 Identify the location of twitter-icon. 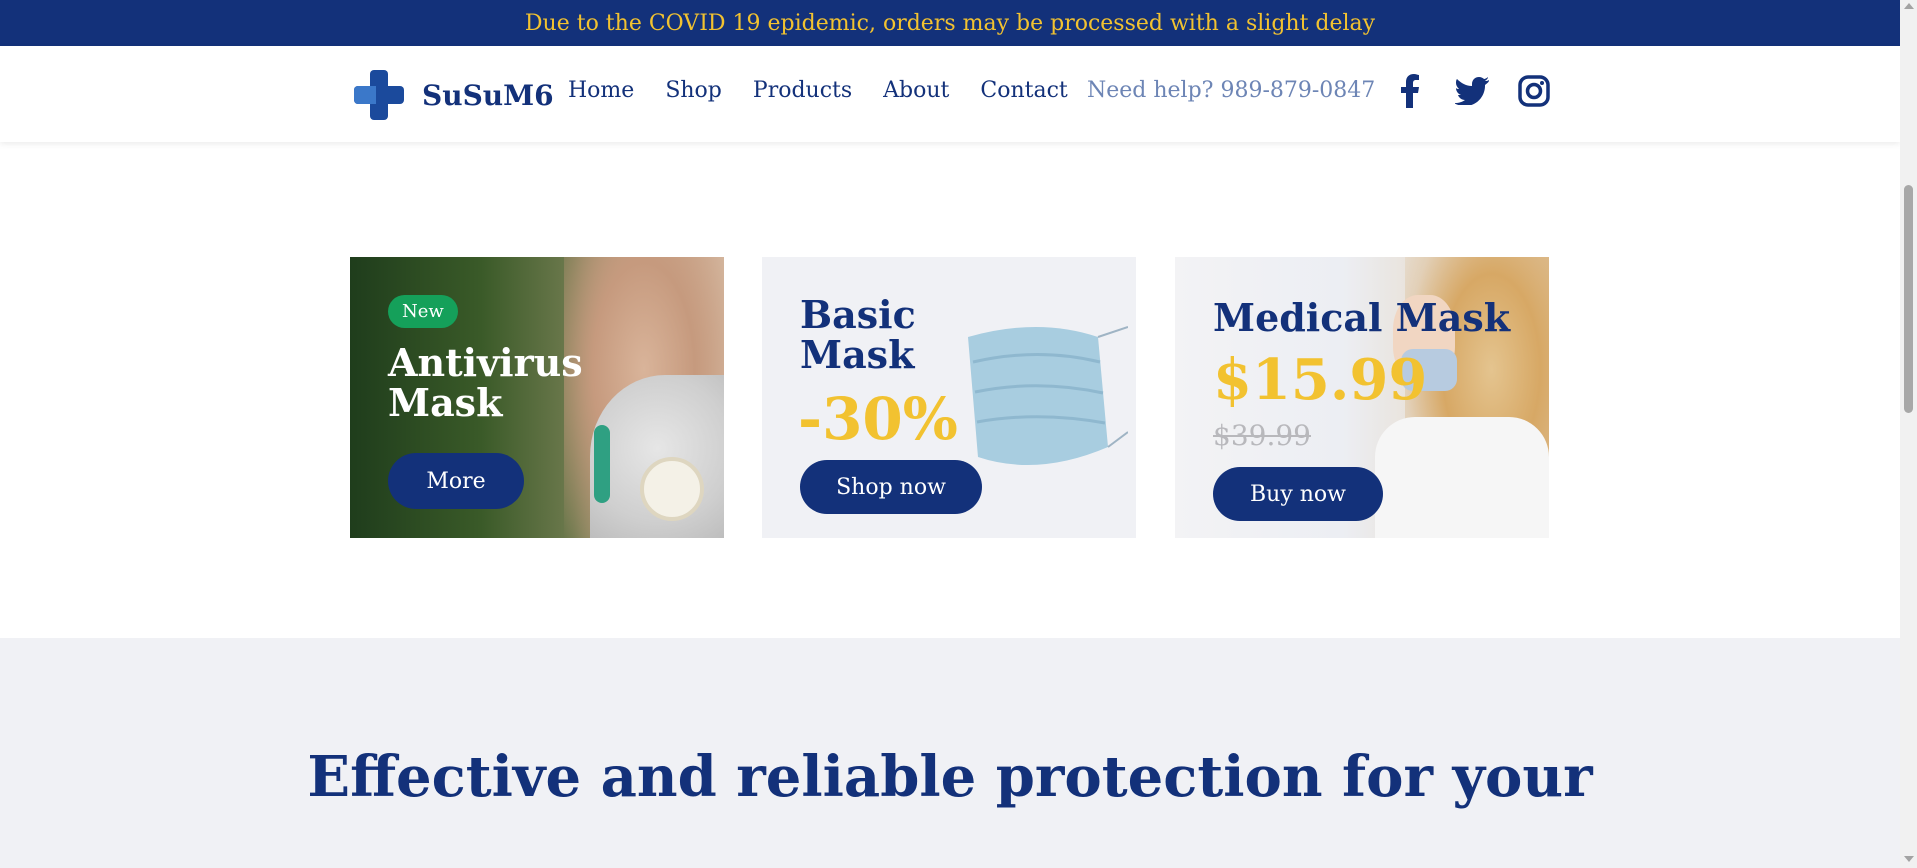
(1472, 91).